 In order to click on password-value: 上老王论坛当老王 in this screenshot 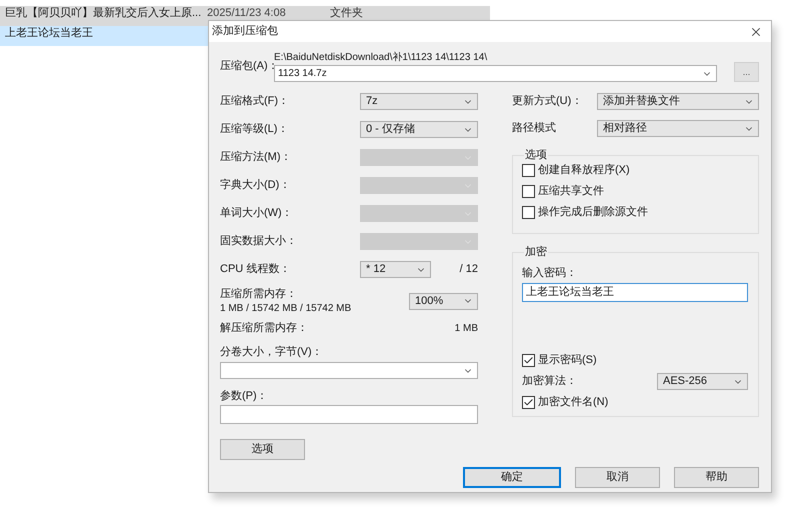, I will do `click(570, 292)`.